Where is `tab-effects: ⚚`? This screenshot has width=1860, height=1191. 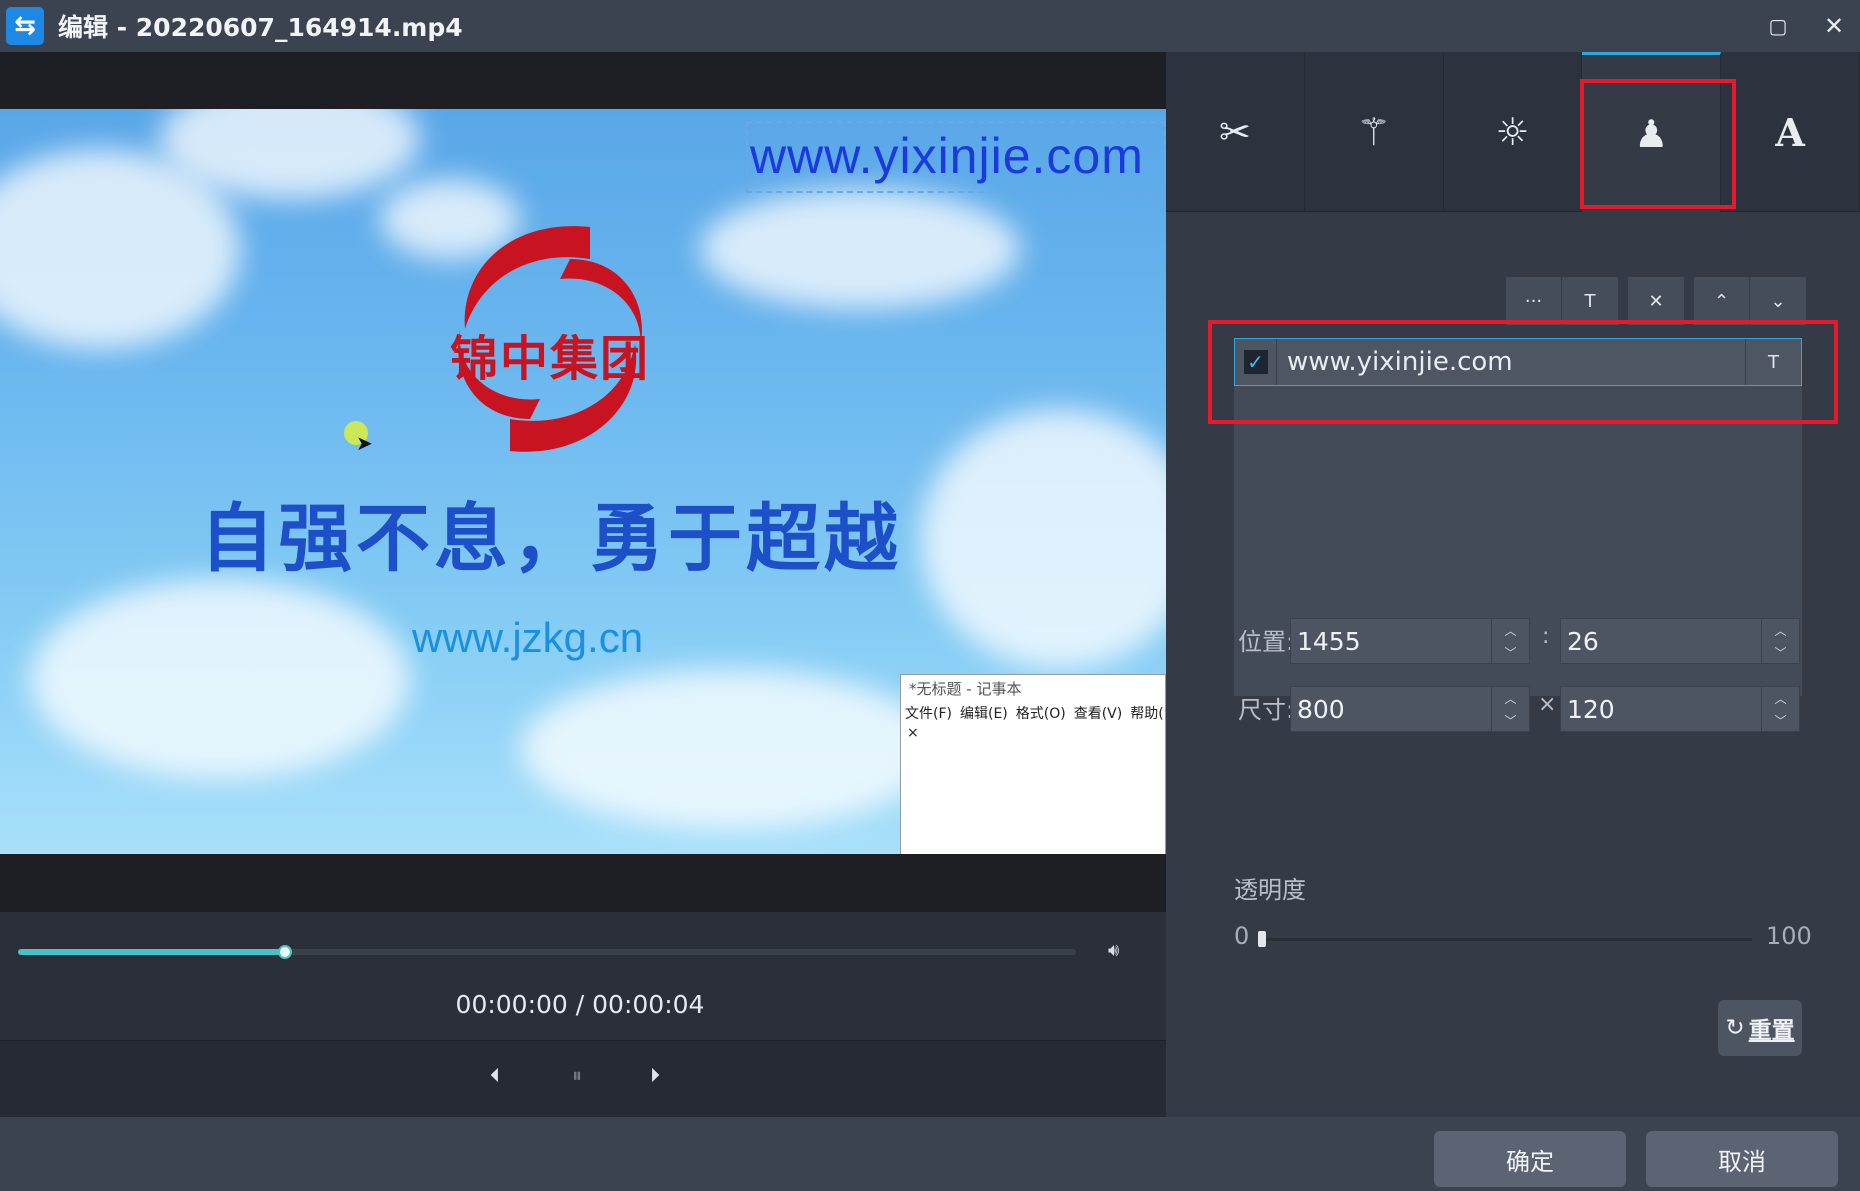 tab-effects: ⚚ is located at coordinates (1374, 132).